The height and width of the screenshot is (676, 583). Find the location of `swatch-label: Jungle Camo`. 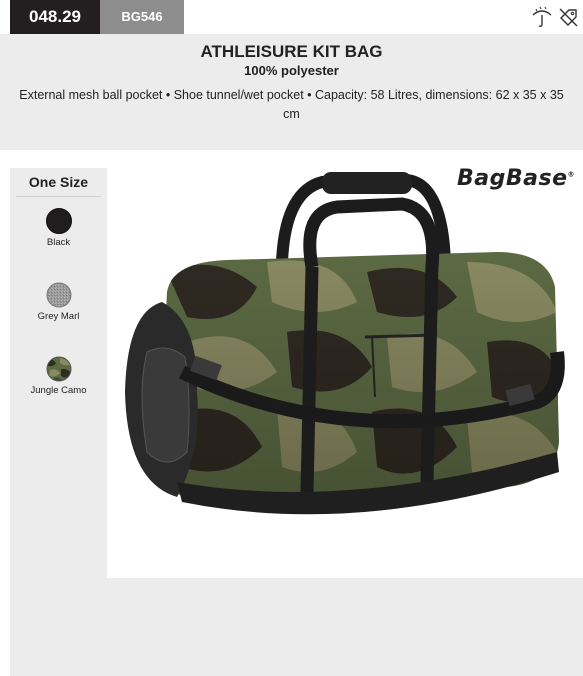

swatch-label: Jungle Camo is located at coordinates (58, 390).